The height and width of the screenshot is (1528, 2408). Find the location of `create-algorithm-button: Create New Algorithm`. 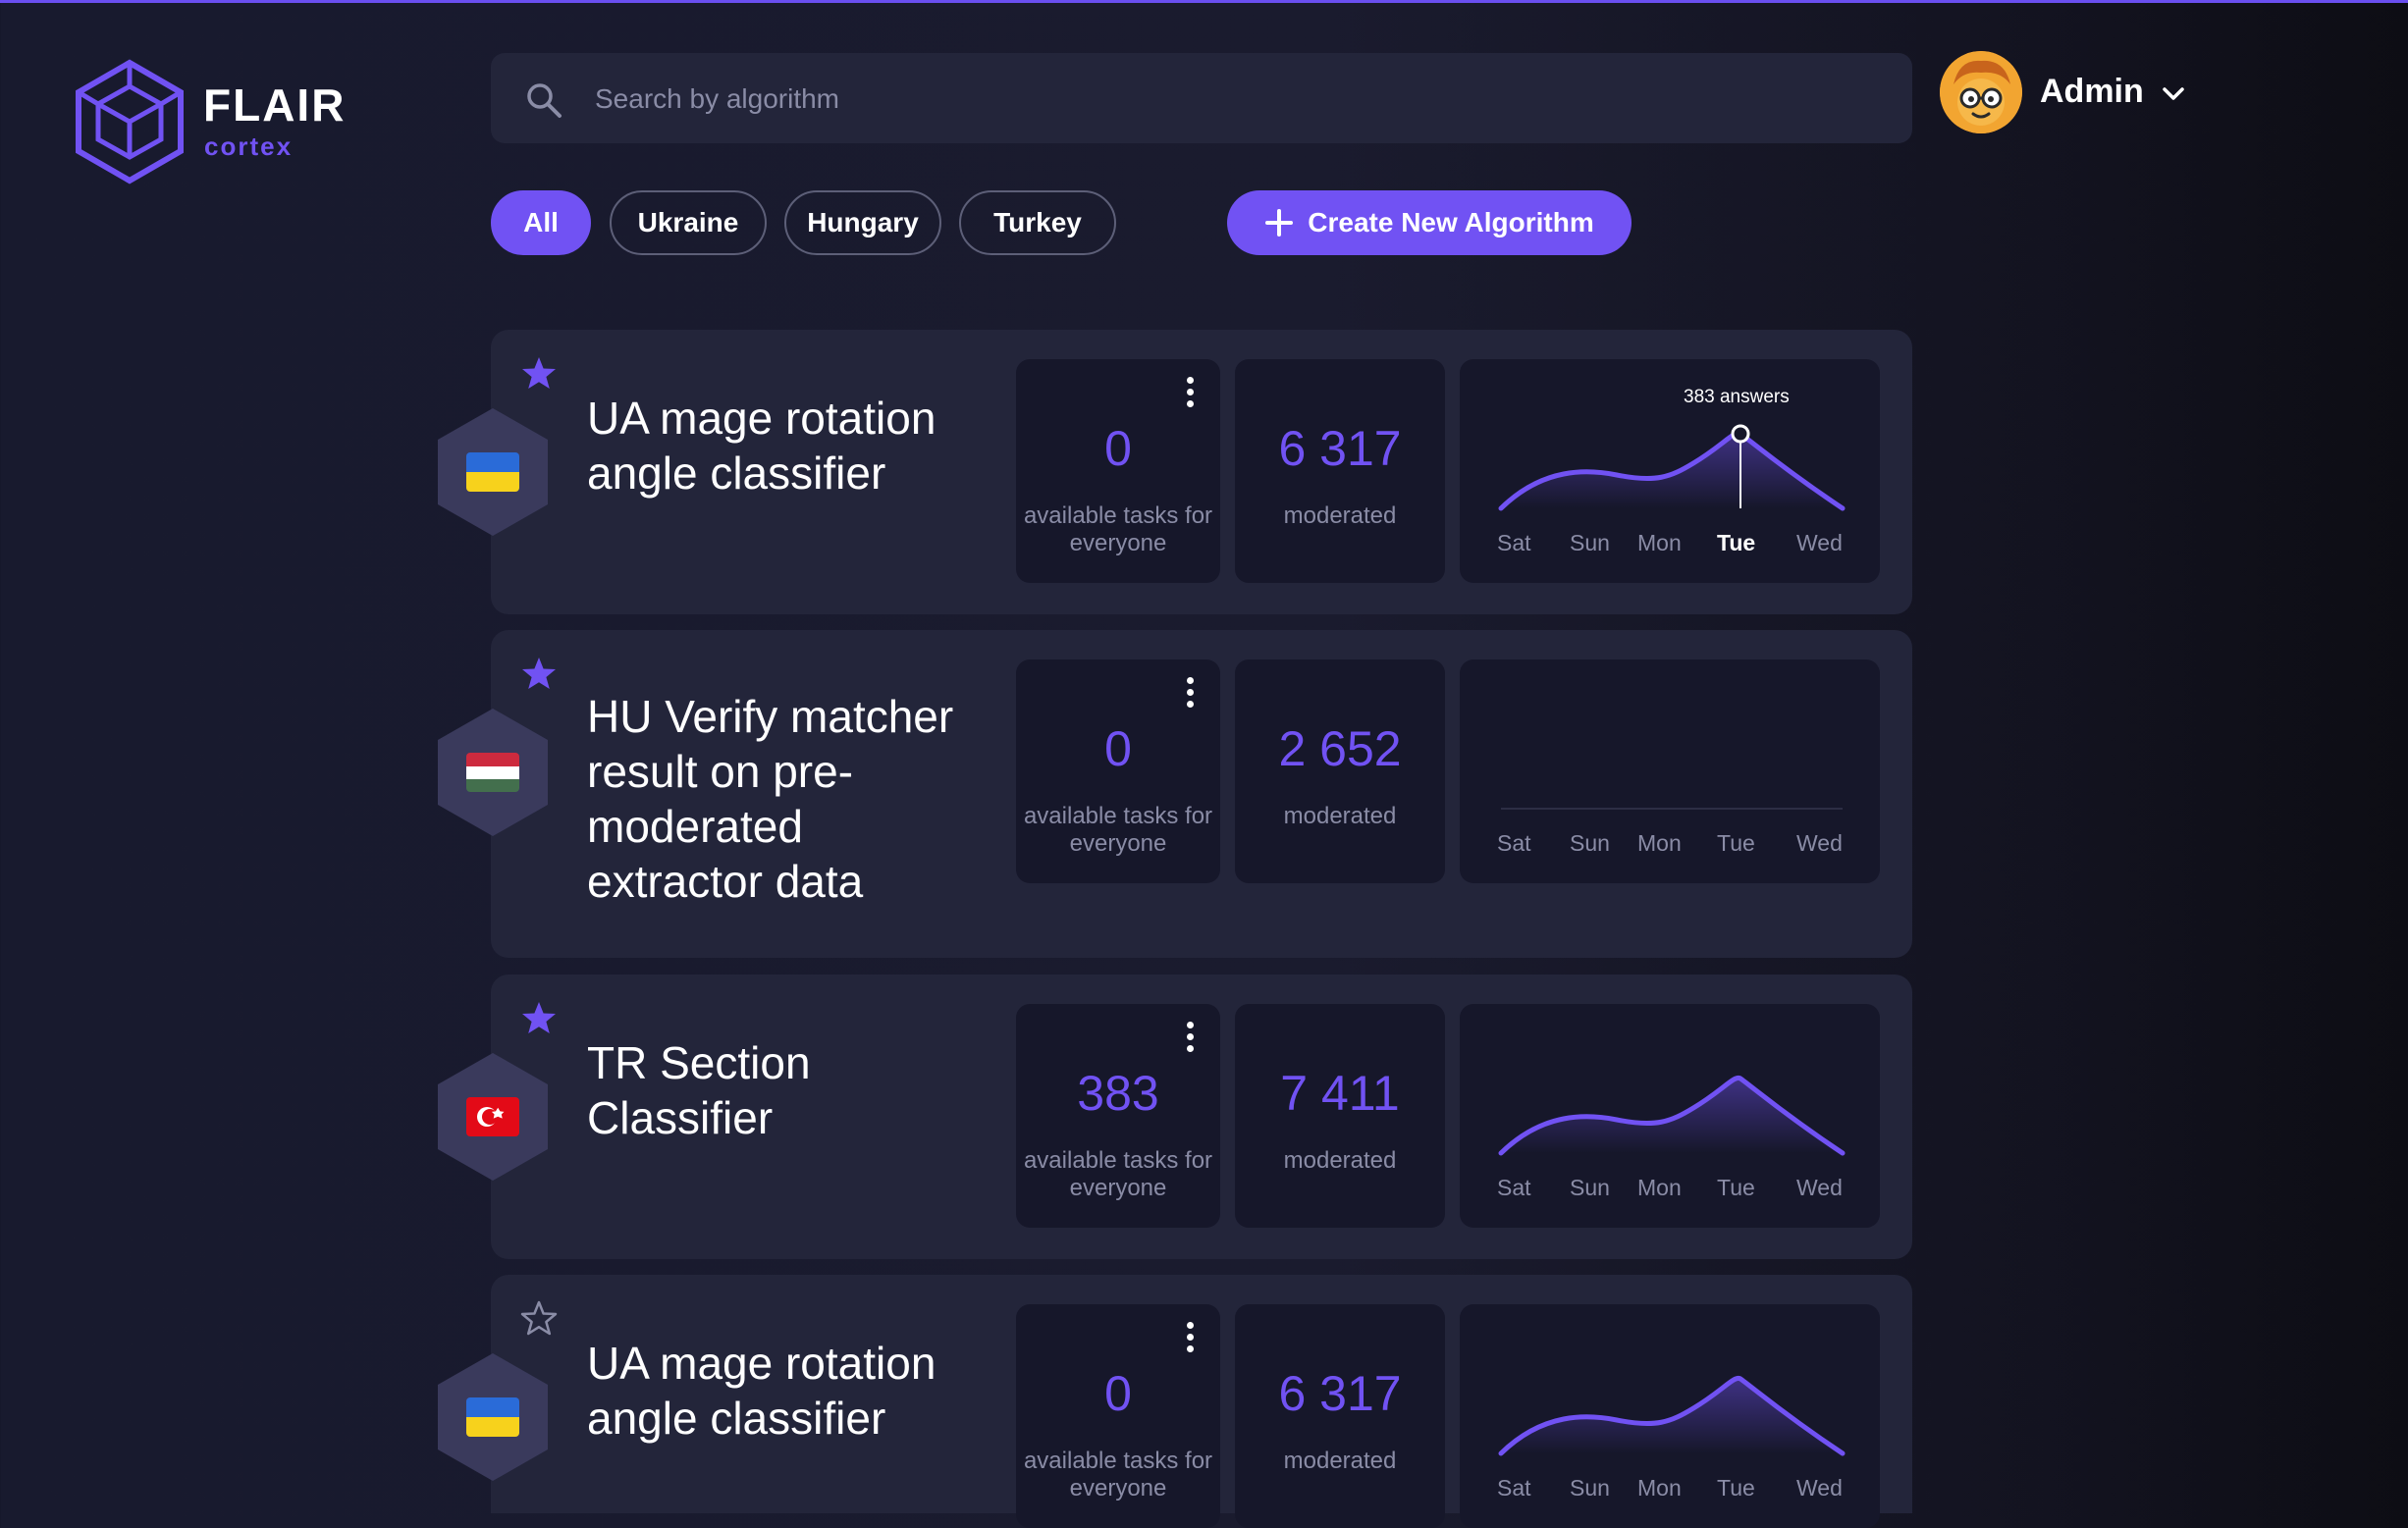

create-algorithm-button: Create New Algorithm is located at coordinates (1429, 222).